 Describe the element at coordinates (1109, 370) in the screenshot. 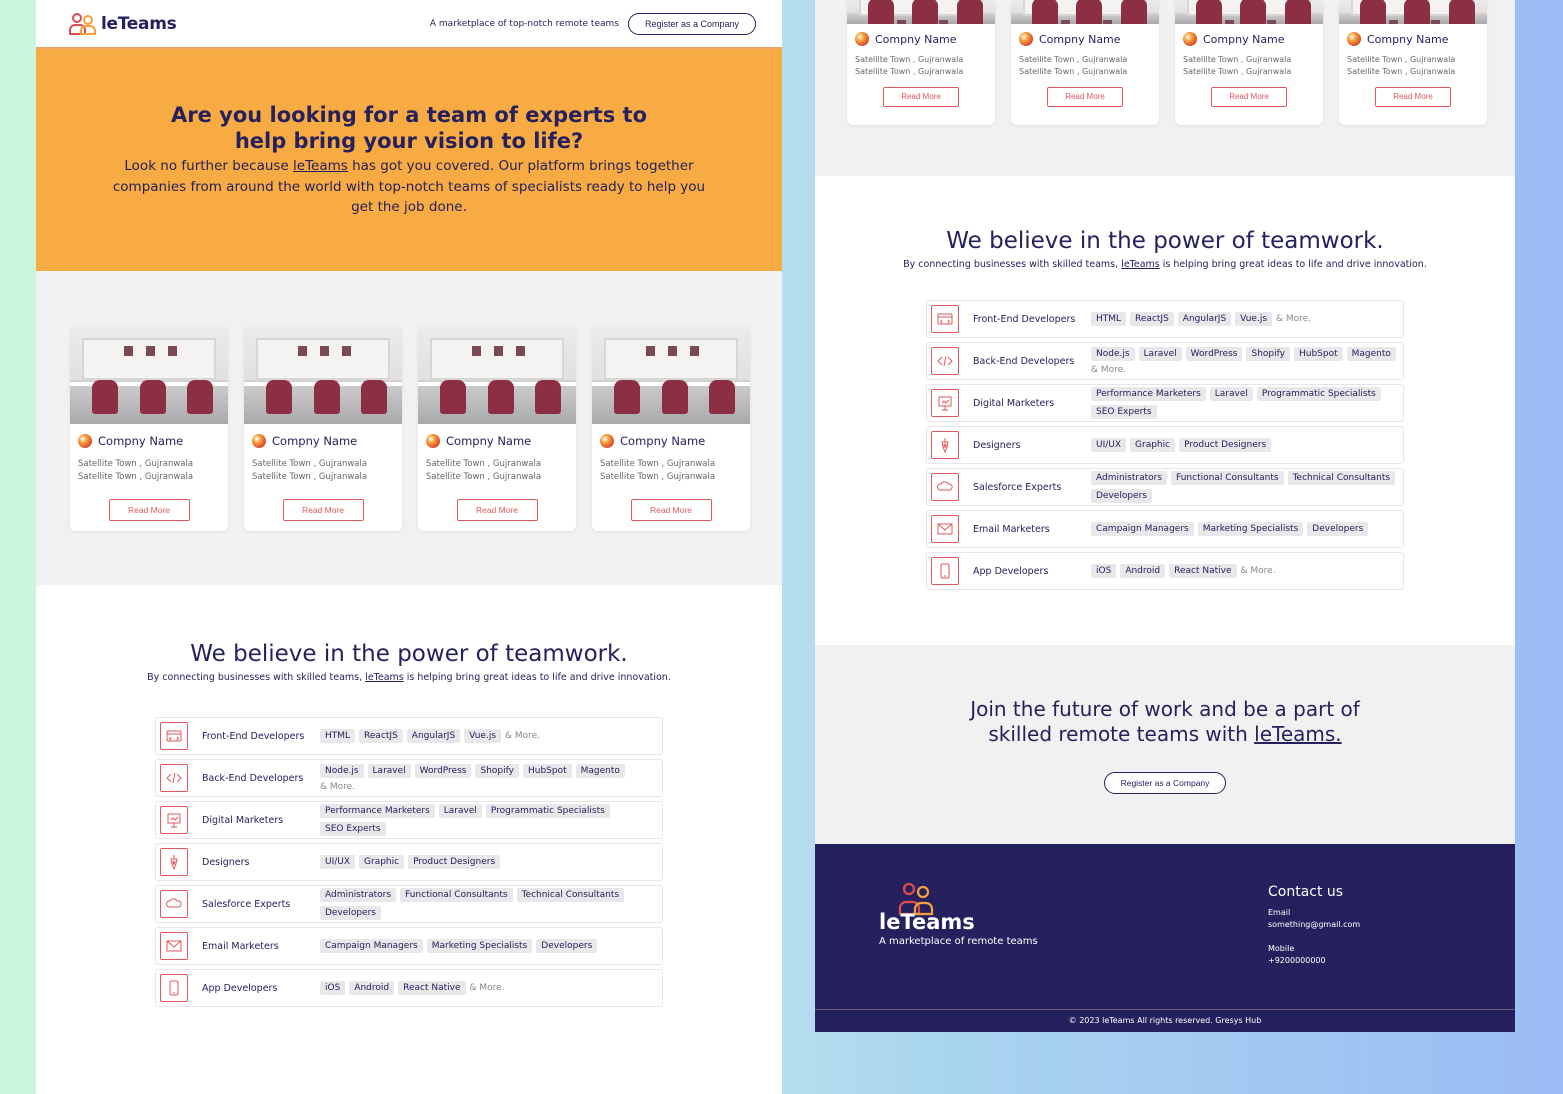

I see `more-label: & More.` at that location.